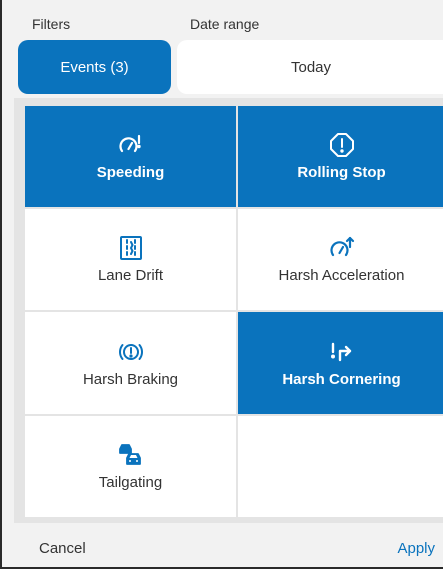 This screenshot has height=569, width=443. I want to click on tile-label: Harsh Cornering, so click(341, 379).